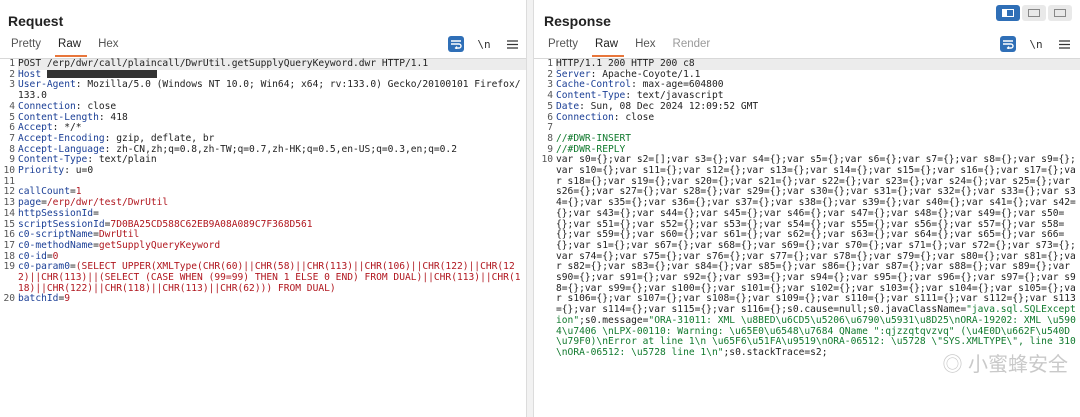 This screenshot has width=1080, height=417. Describe the element at coordinates (12, 106) in the screenshot. I see `line-number: 4` at that location.